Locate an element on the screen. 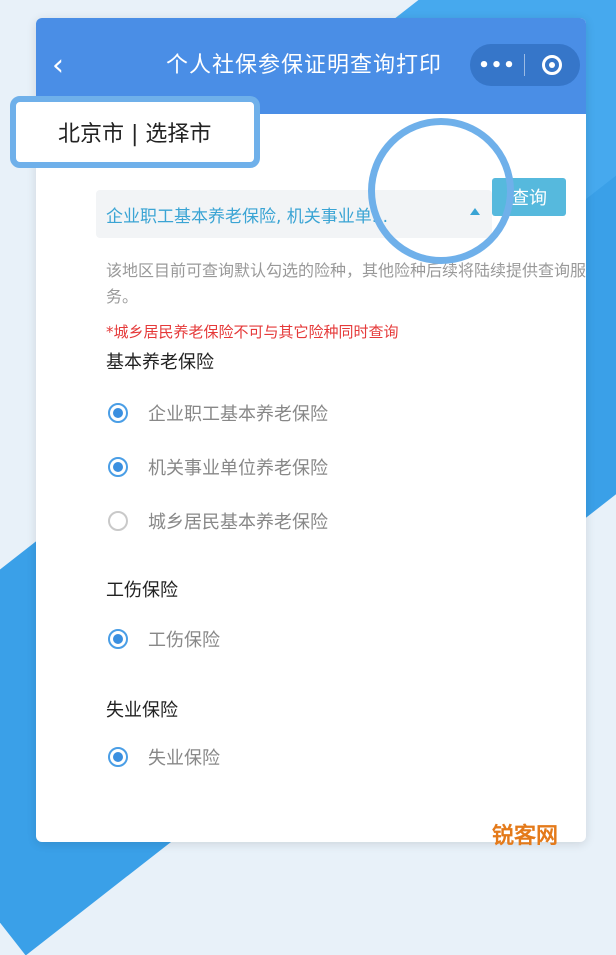 This screenshot has width=616, height=955. option-enterprise-pension: 企业职工基本养老保险 is located at coordinates (218, 413).